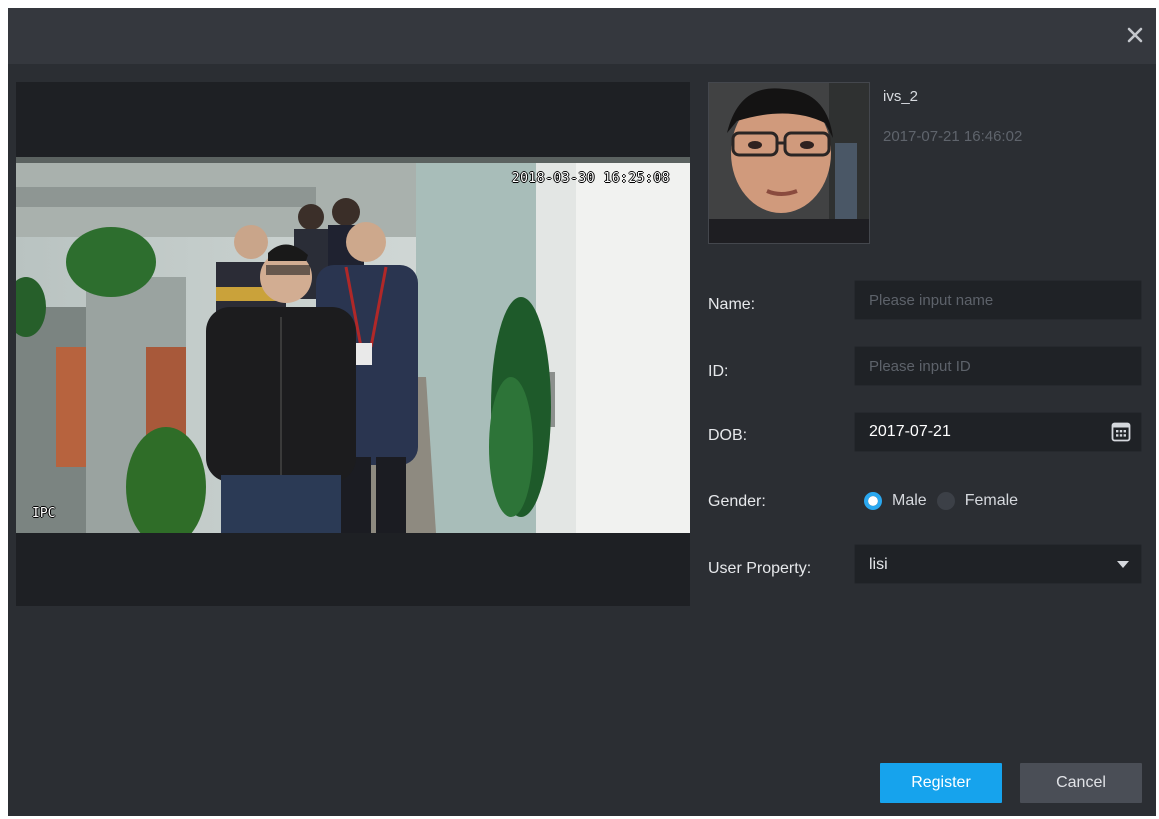 The width and height of the screenshot is (1159, 819). I want to click on register-button: Register, so click(941, 783).